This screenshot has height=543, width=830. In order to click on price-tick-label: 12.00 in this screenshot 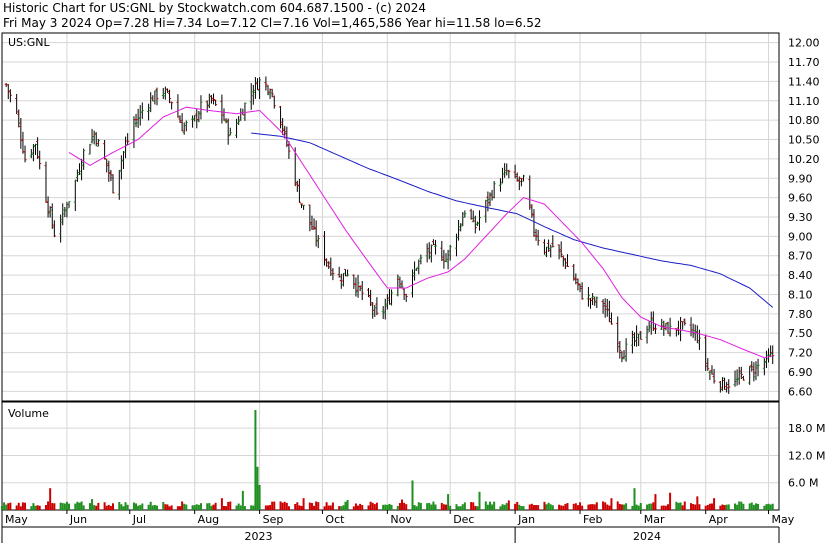, I will do `click(804, 43)`.